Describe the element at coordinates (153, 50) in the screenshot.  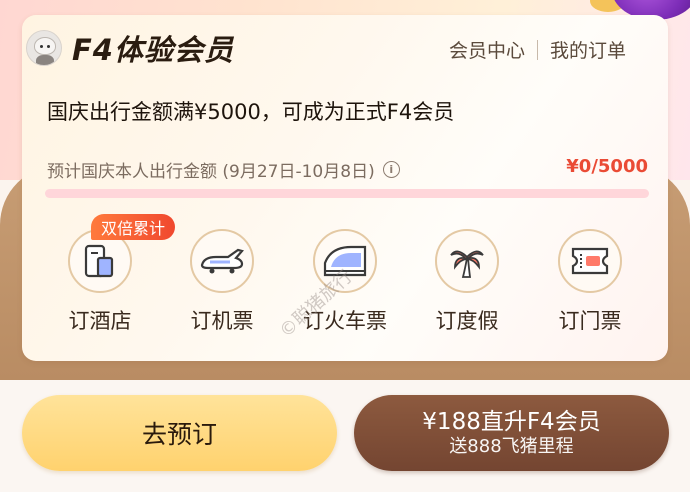
I see `page-title: F4体验会员` at that location.